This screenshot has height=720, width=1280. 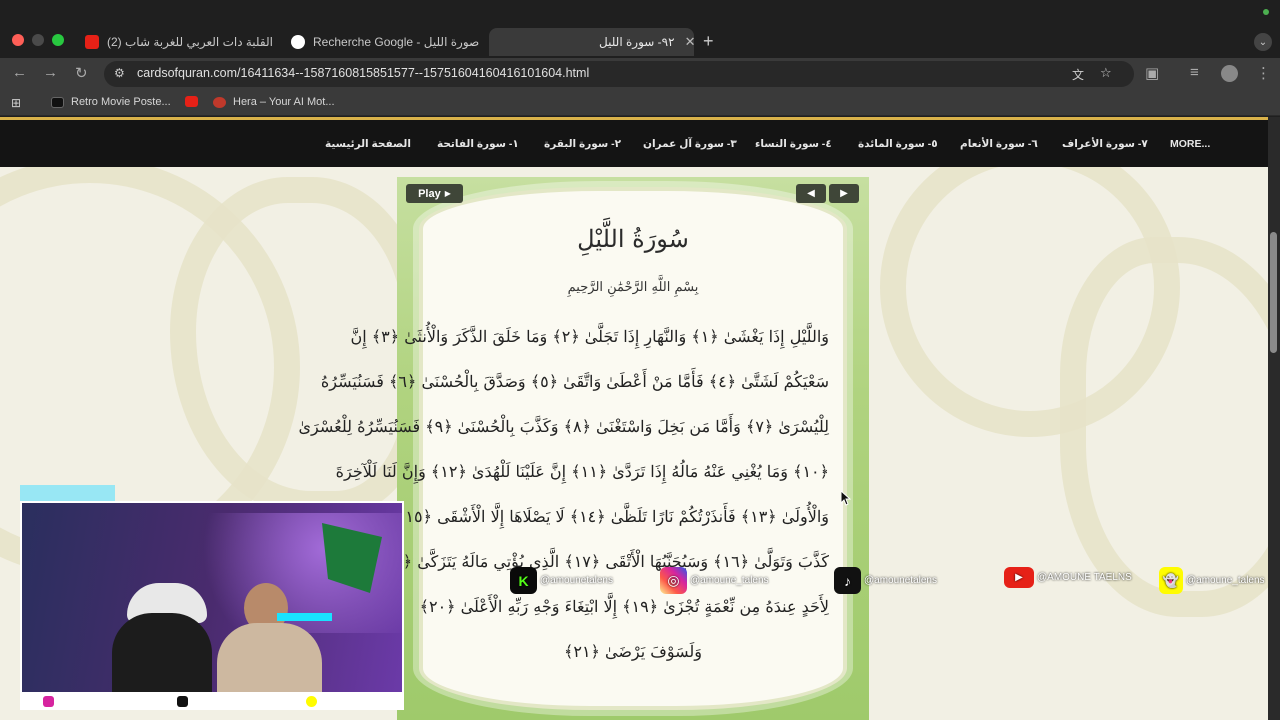 I want to click on extensions-icon: ▣, so click(x=1152, y=73).